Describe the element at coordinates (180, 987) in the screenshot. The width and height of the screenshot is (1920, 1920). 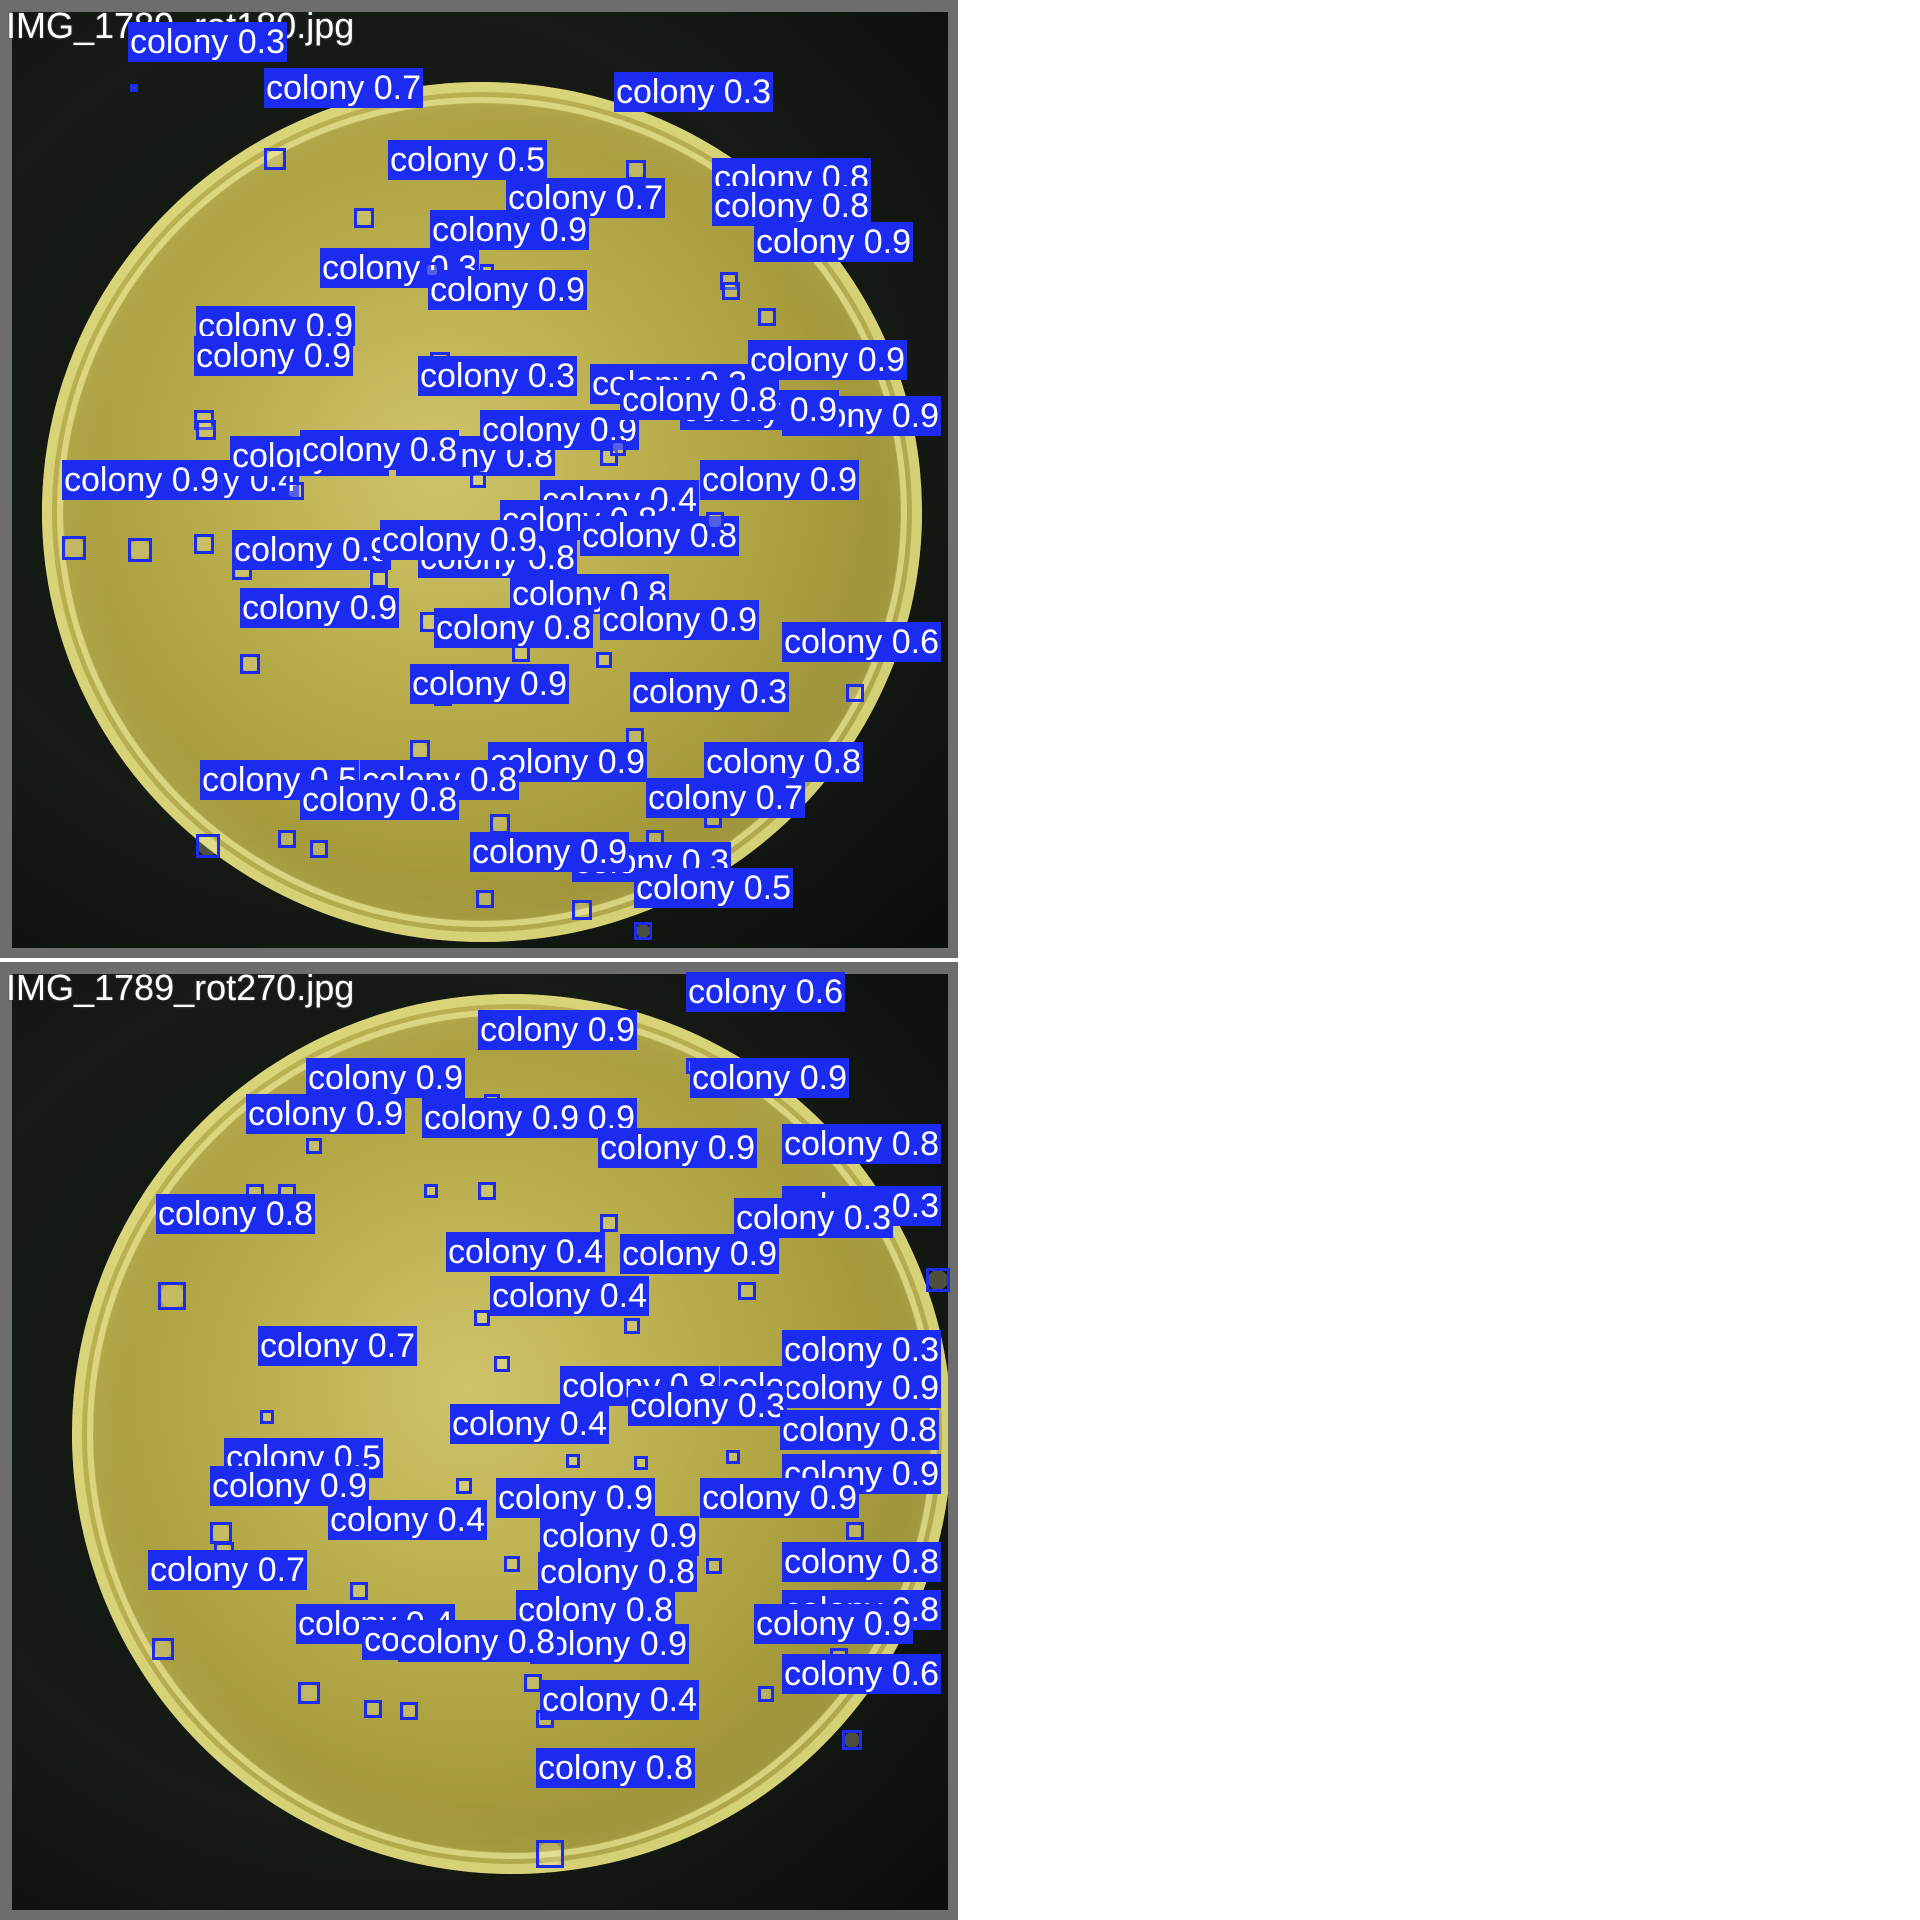
I see `image-filename: IMG_1789_rot270.jpg` at that location.